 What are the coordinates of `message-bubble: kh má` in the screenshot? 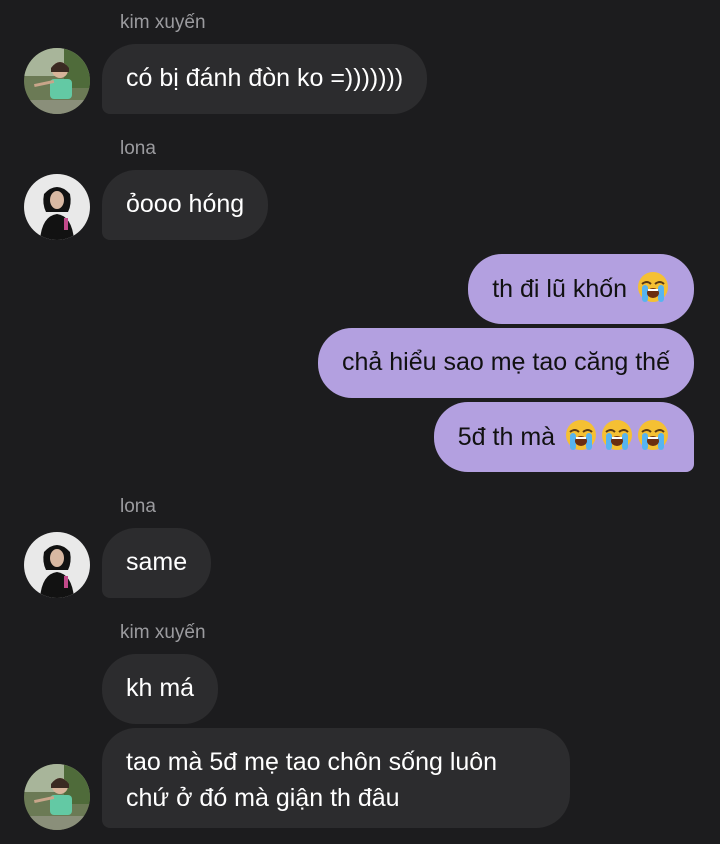 It's located at (160, 689).